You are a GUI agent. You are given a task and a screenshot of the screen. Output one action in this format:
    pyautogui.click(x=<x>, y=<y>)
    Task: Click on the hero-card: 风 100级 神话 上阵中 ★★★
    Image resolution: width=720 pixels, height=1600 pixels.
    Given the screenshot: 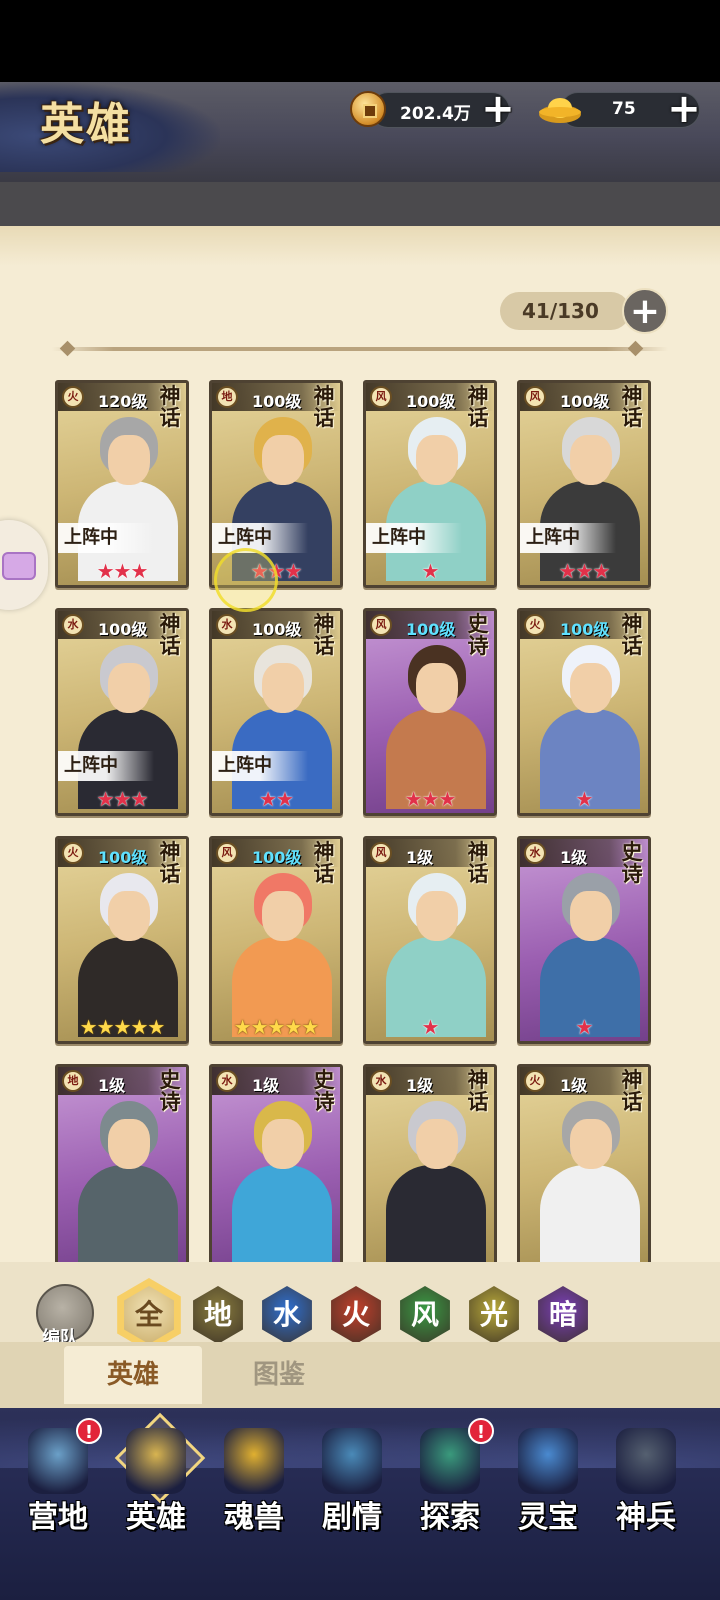 What is the action you would take?
    pyautogui.click(x=584, y=484)
    